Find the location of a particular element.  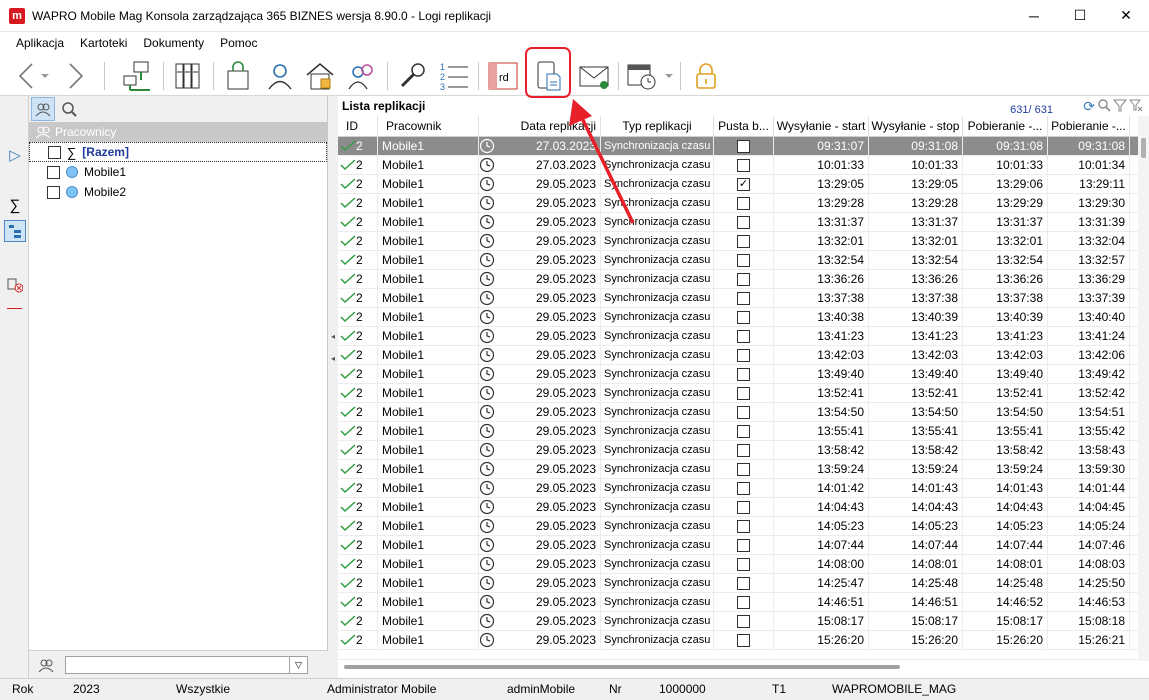

user-icon is located at coordinates (280, 76).